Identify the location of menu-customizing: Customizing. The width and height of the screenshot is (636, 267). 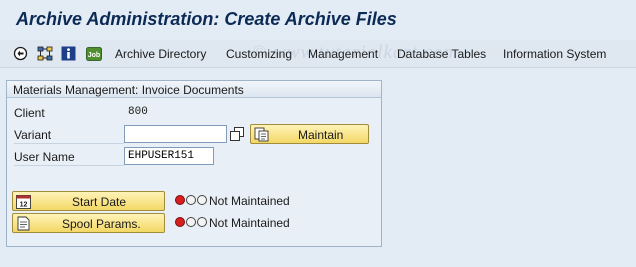
(259, 54).